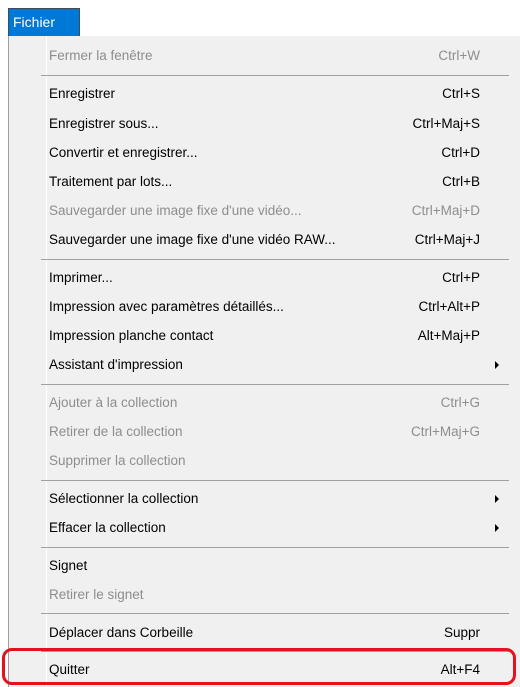 This screenshot has height=687, width=520. What do you see at coordinates (46, 361) in the screenshot?
I see `menu-icon-gutter-line` at bounding box center [46, 361].